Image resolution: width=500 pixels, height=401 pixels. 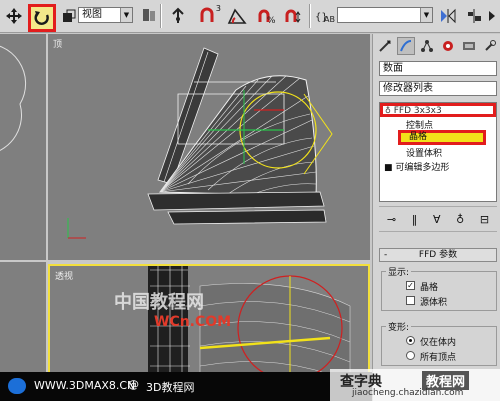 I want to click on main-toolbar: 视图 ▼ 3 % {}ABC ▼, so click(x=250, y=16).